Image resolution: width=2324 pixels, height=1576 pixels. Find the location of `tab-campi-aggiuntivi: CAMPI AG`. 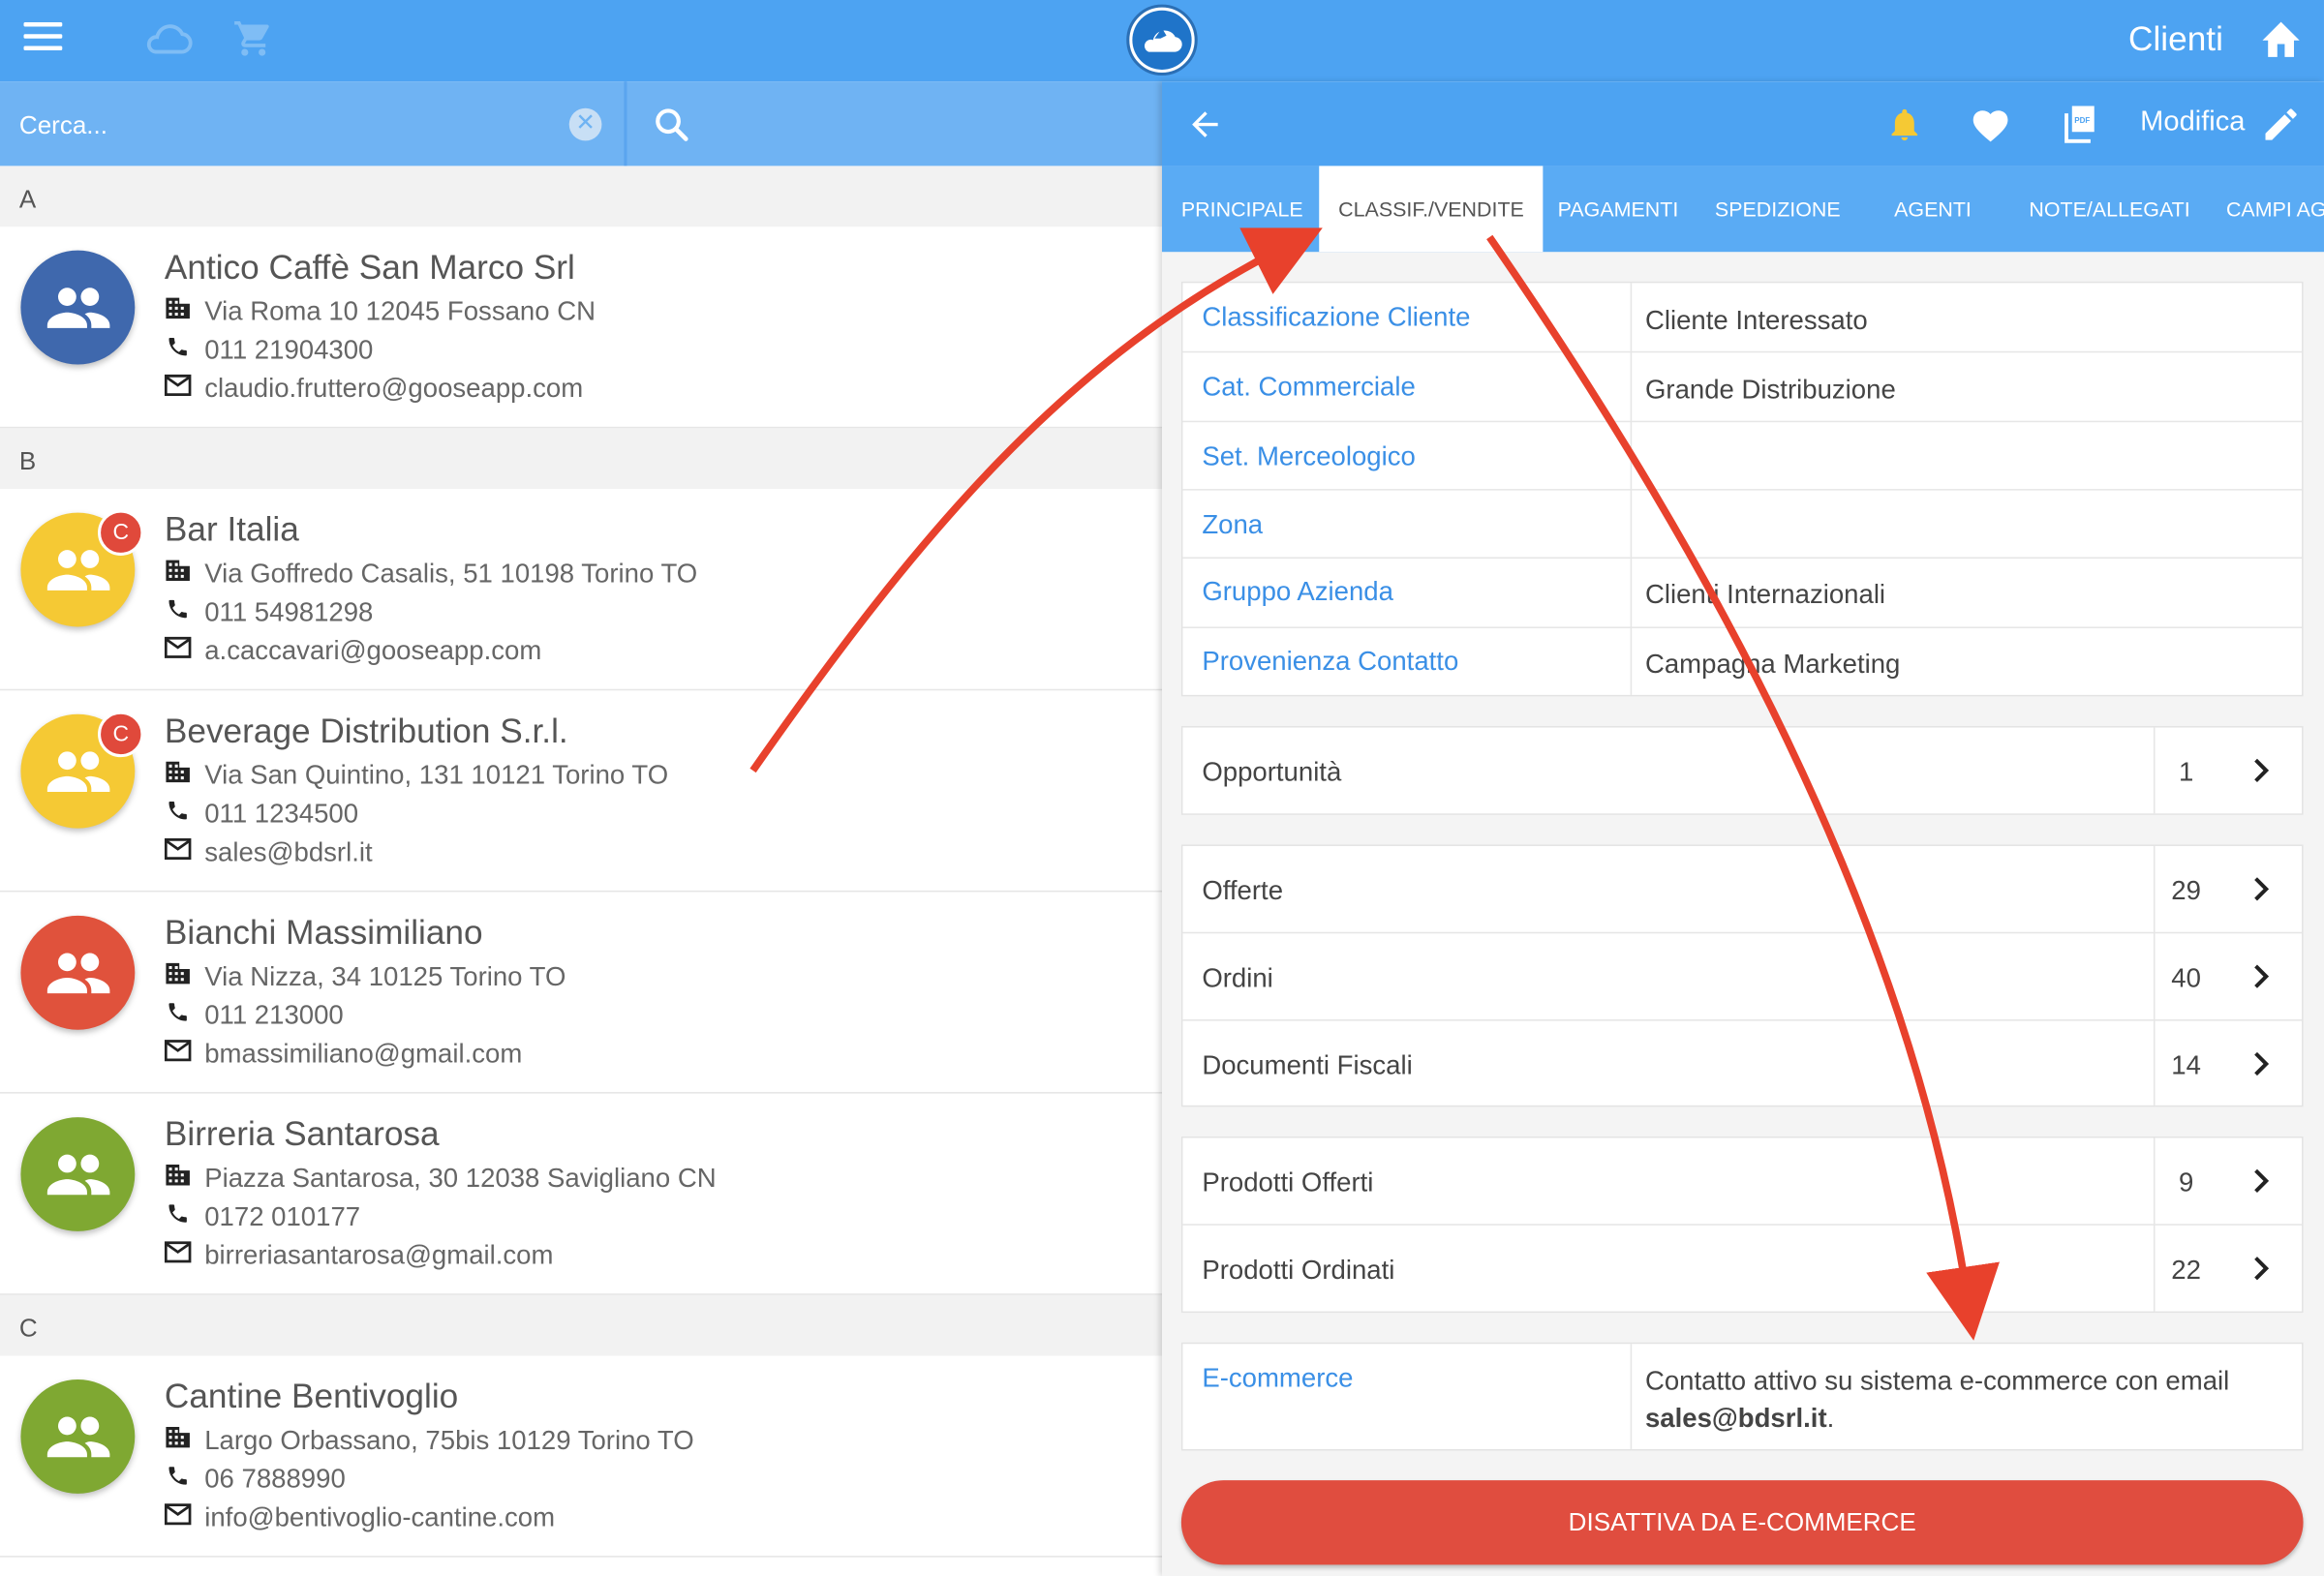

tab-campi-aggiuntivi: CAMPI AG is located at coordinates (2275, 209).